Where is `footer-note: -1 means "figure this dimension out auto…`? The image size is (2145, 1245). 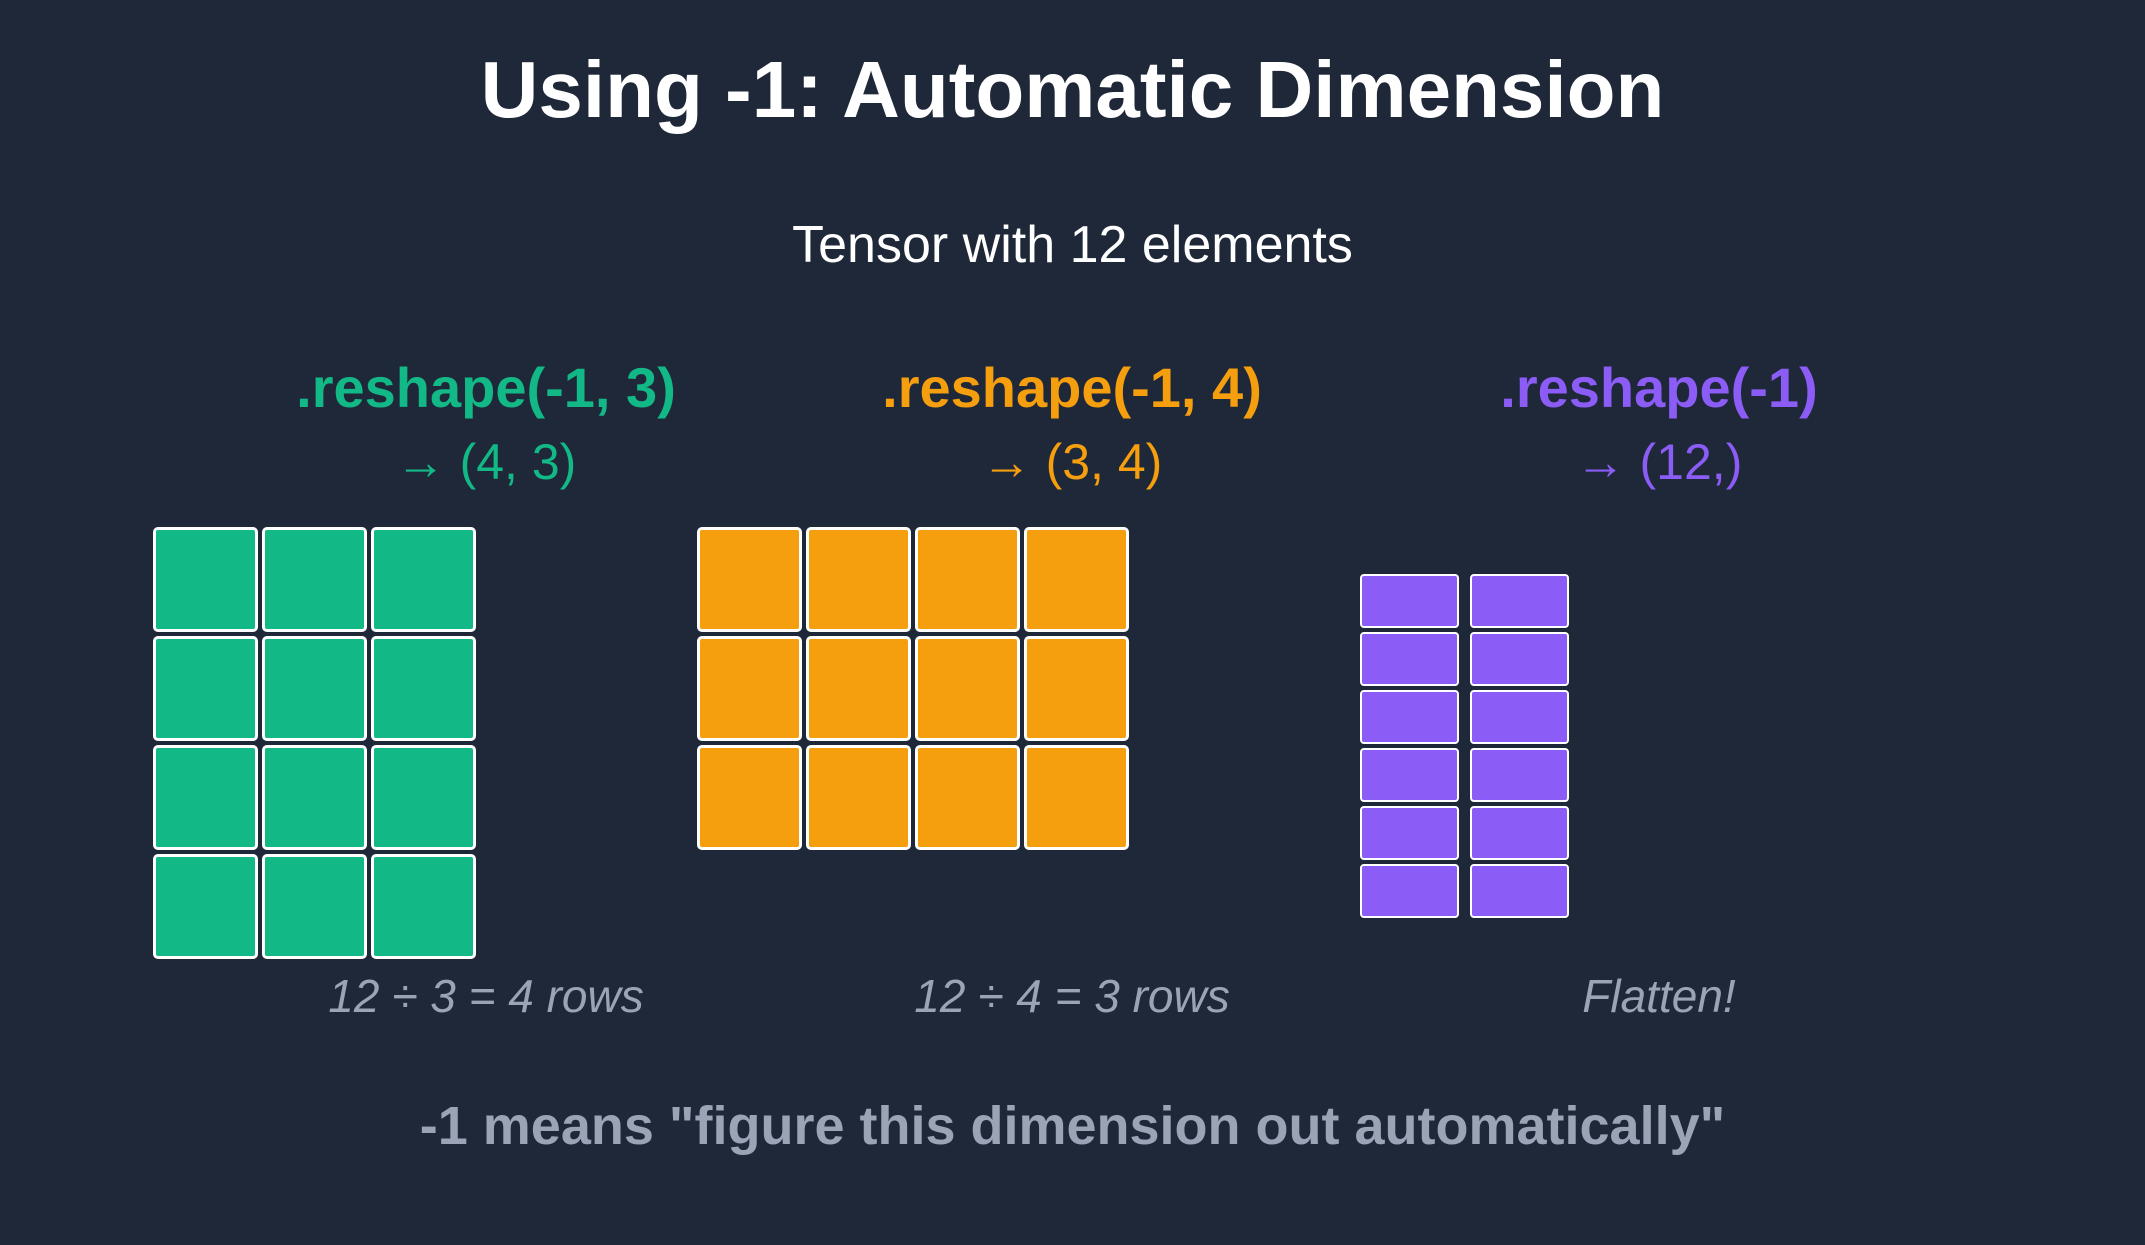 footer-note: -1 means "figure this dimension out auto… is located at coordinates (1072, 1126).